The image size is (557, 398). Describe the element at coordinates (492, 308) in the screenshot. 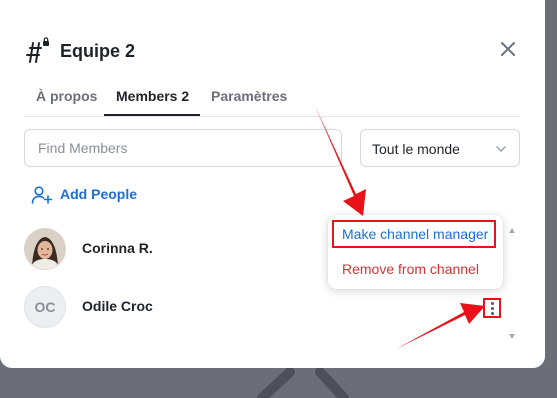

I see `kebab-menu-icon` at that location.